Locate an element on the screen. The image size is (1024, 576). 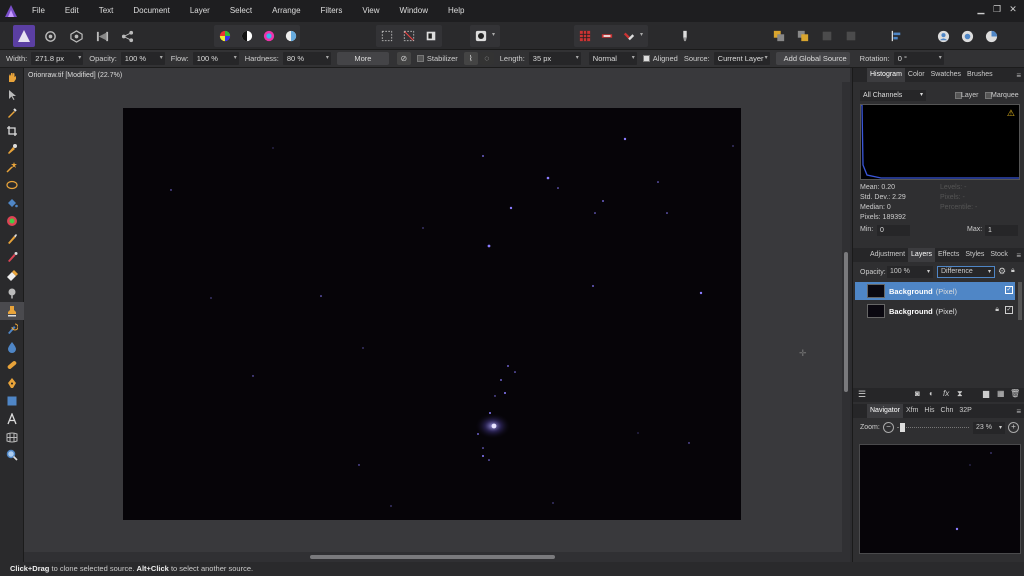
settings-icon is located at coordinates (991, 36).